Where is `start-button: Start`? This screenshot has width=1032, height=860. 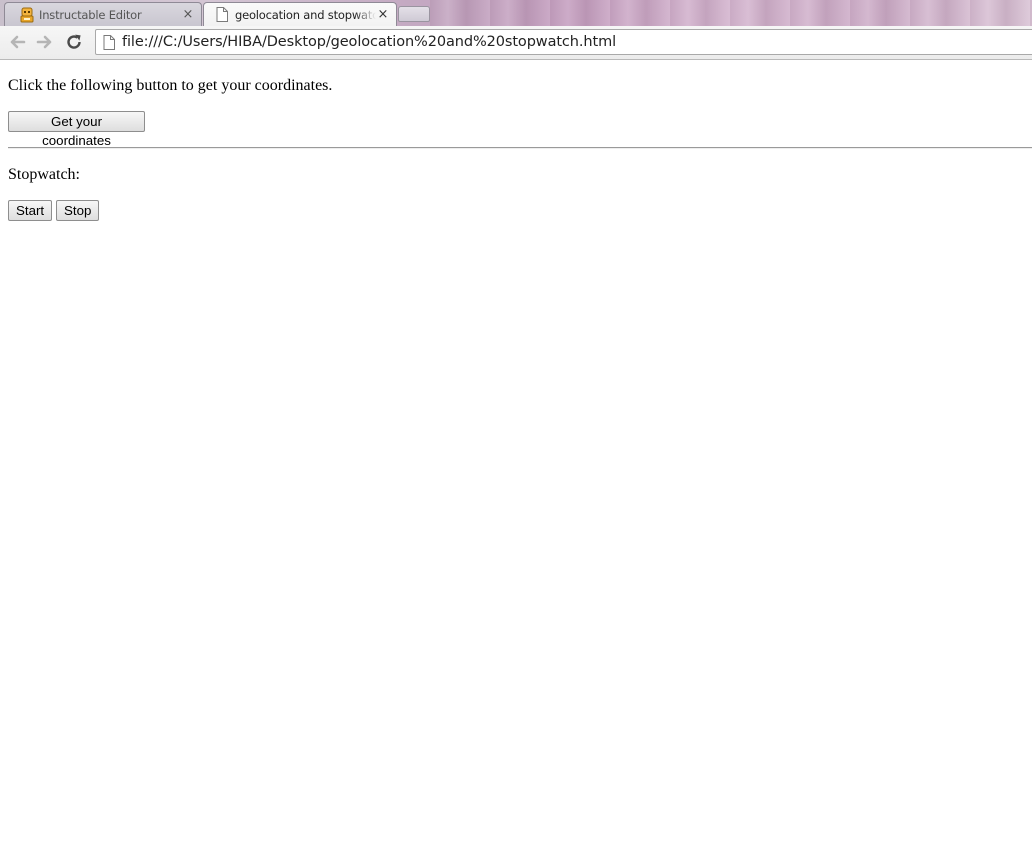
start-button: Start is located at coordinates (30, 210).